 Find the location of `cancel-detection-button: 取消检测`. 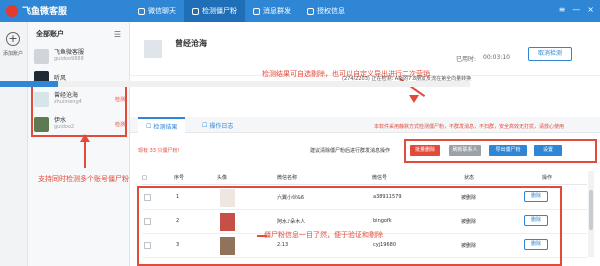

cancel-detection-button: 取消检测 is located at coordinates (550, 54).